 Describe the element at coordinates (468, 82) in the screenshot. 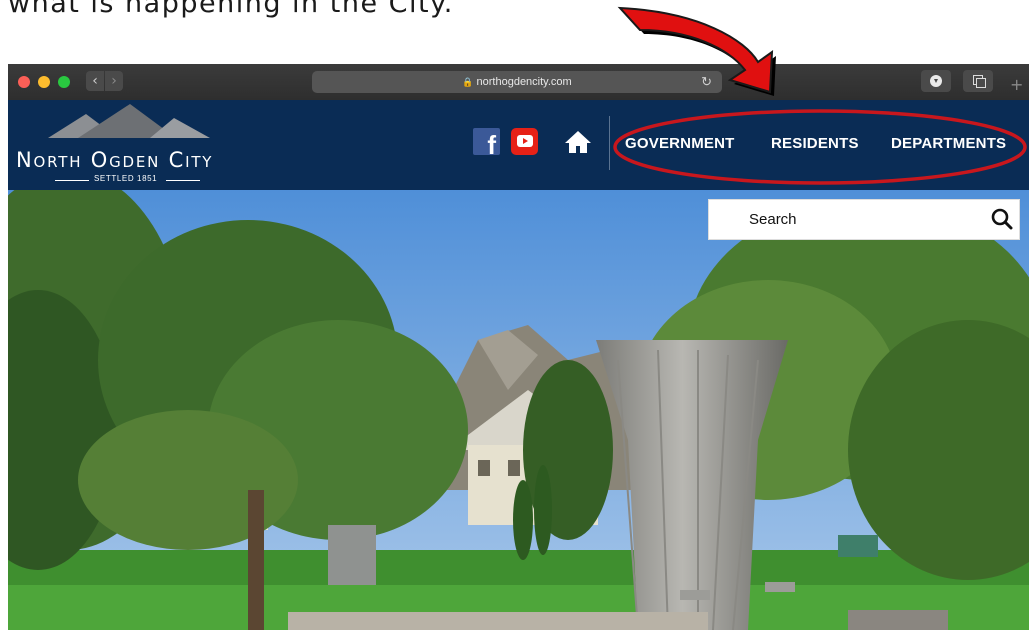

I see `lock-icon: 🔒` at that location.